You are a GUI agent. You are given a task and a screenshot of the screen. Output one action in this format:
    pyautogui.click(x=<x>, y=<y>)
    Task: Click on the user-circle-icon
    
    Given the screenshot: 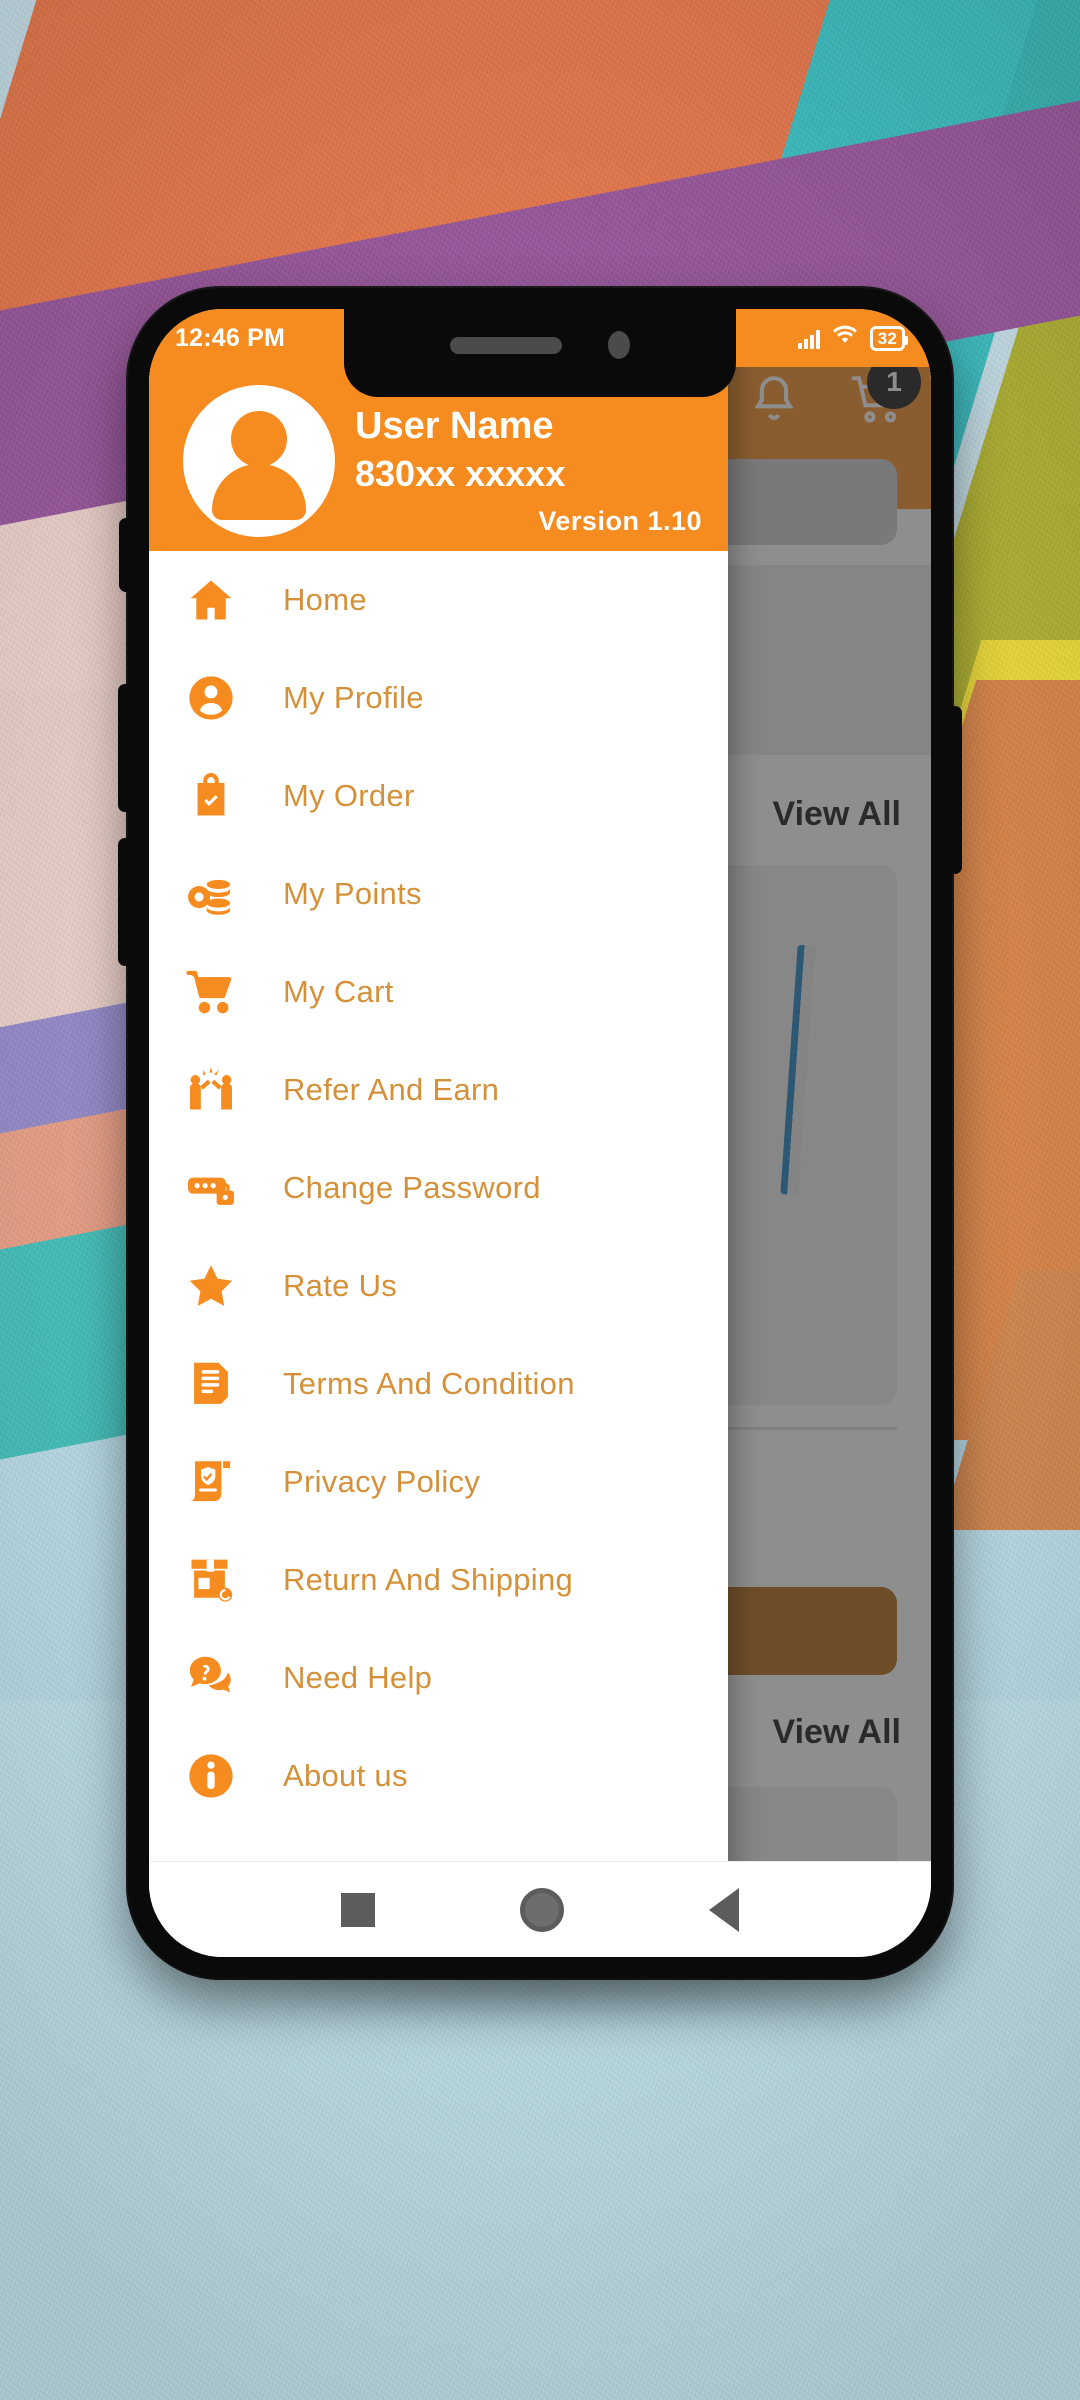 What is the action you would take?
    pyautogui.click(x=223, y=698)
    